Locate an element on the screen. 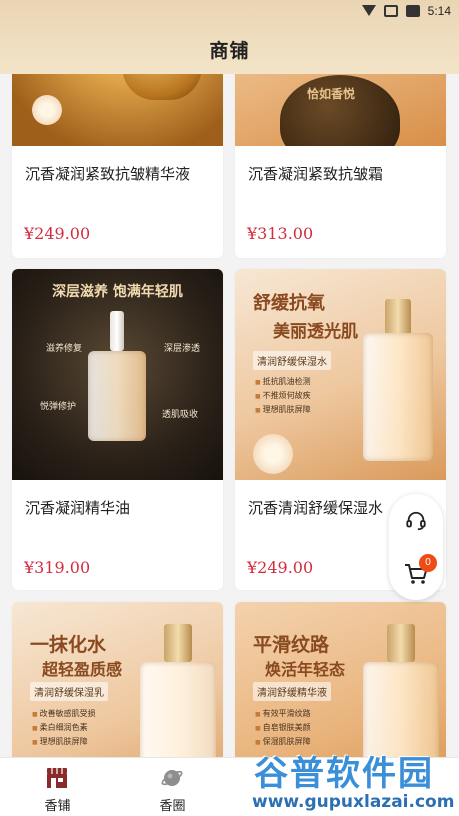 This screenshot has height=816, width=459. floating-actions: 0 is located at coordinates (416, 547).